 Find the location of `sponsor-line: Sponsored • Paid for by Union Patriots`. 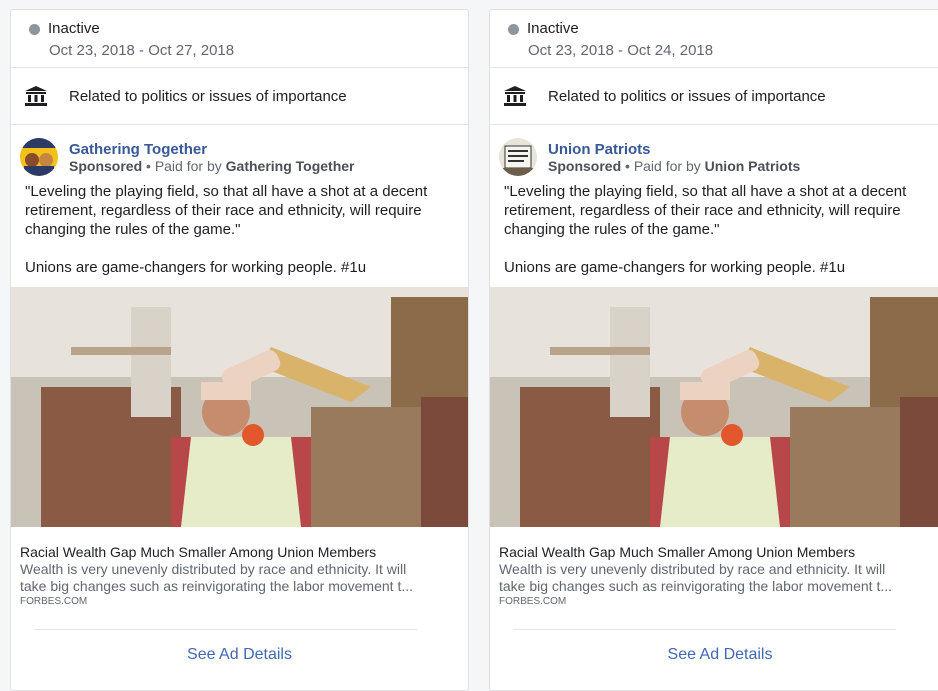

sponsor-line: Sponsored • Paid for by Union Patriots is located at coordinates (674, 166).